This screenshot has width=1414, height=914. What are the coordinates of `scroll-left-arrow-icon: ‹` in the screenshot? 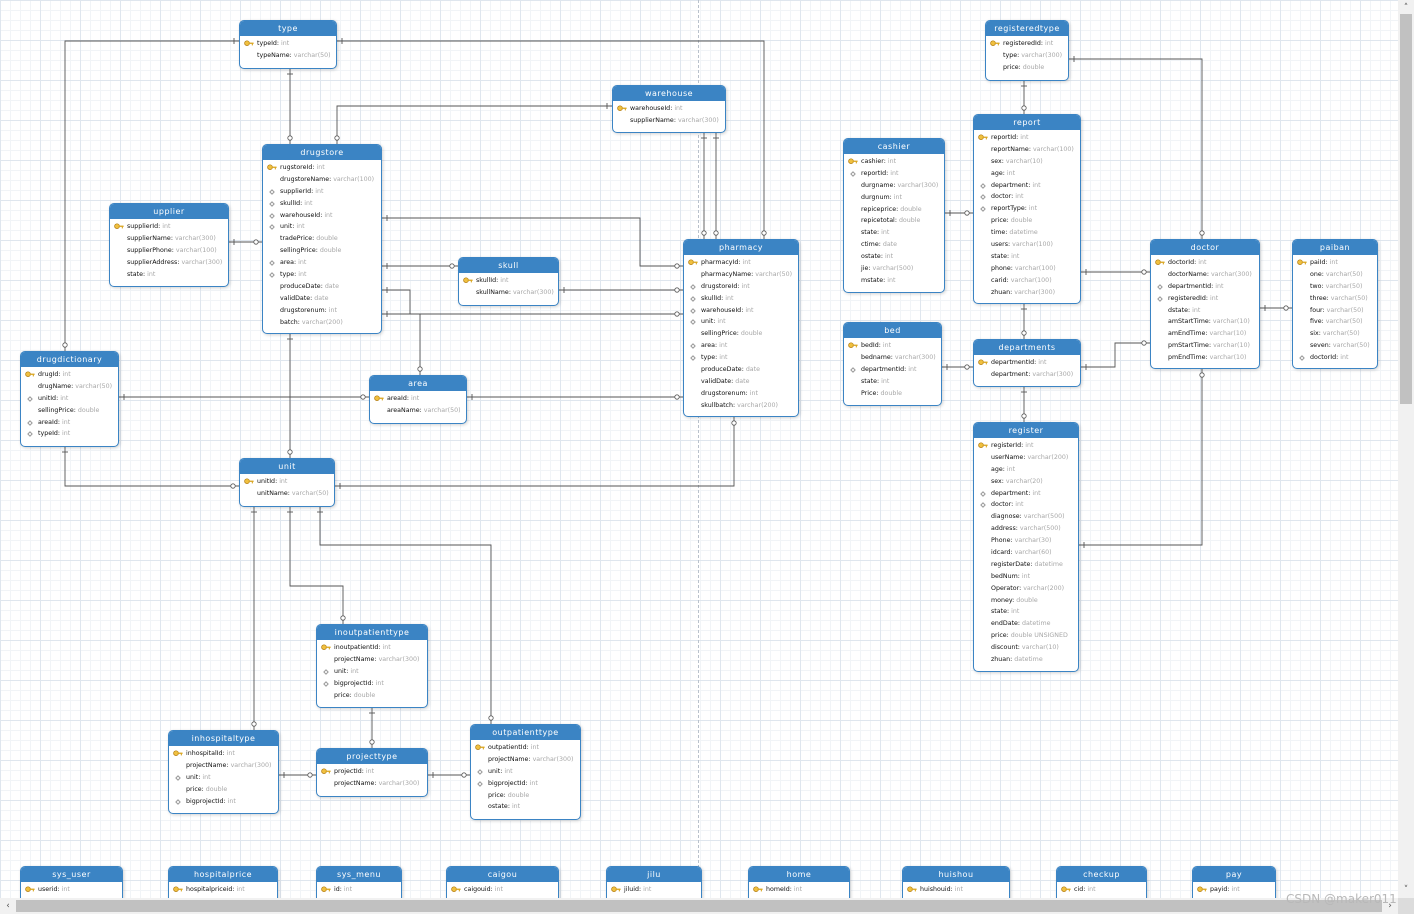 It's located at (8, 906).